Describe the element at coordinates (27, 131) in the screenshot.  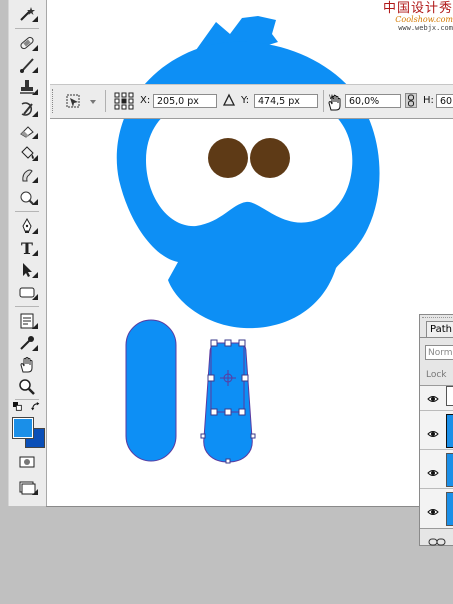
I see `eraser-tool` at that location.